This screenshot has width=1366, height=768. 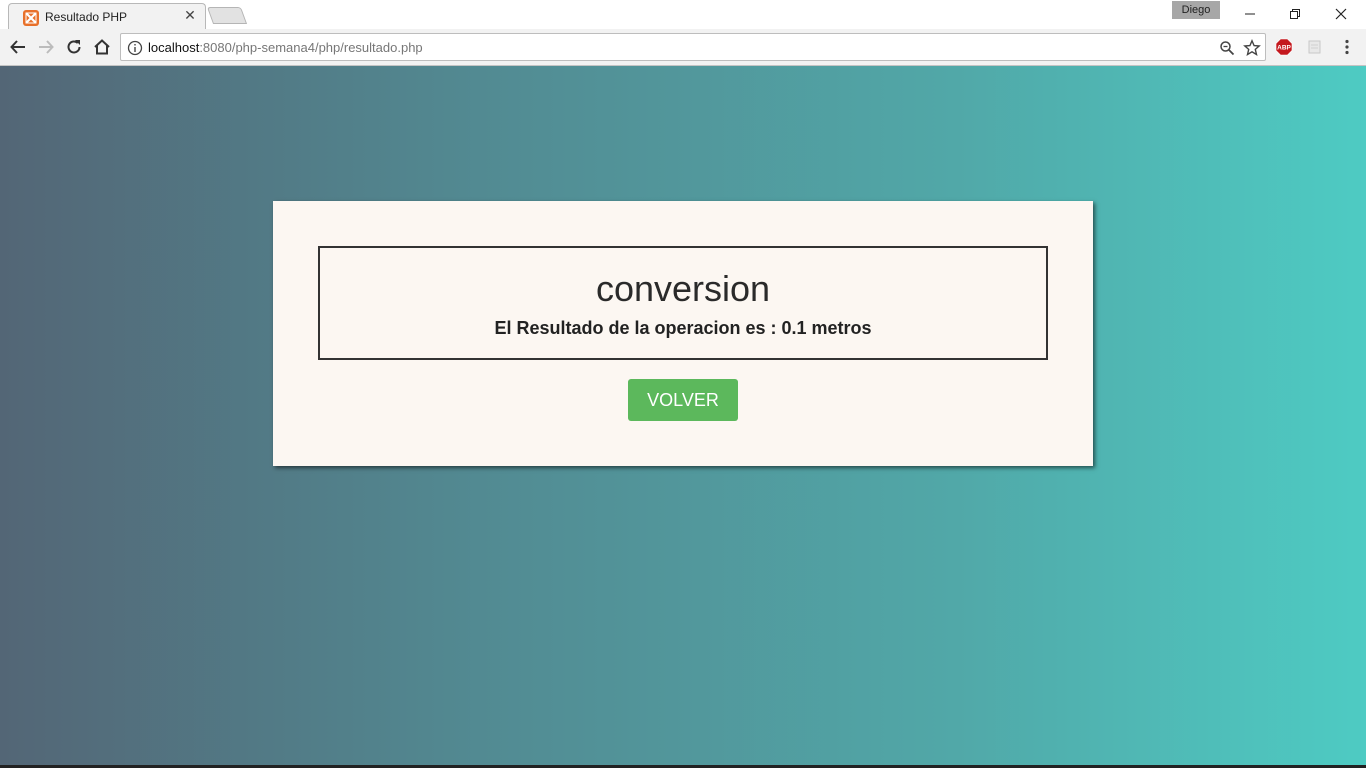 I want to click on browser-tab: Resultado PHP ✕, so click(x=107, y=16).